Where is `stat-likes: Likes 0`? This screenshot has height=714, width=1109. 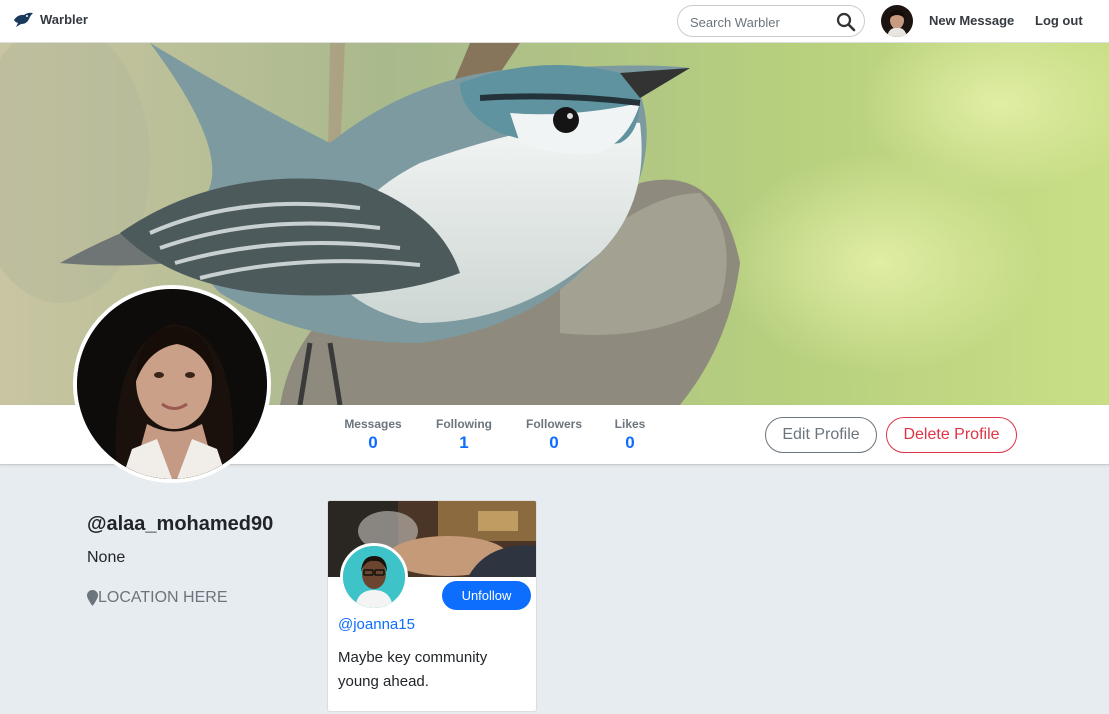
stat-likes: Likes 0 is located at coordinates (630, 435).